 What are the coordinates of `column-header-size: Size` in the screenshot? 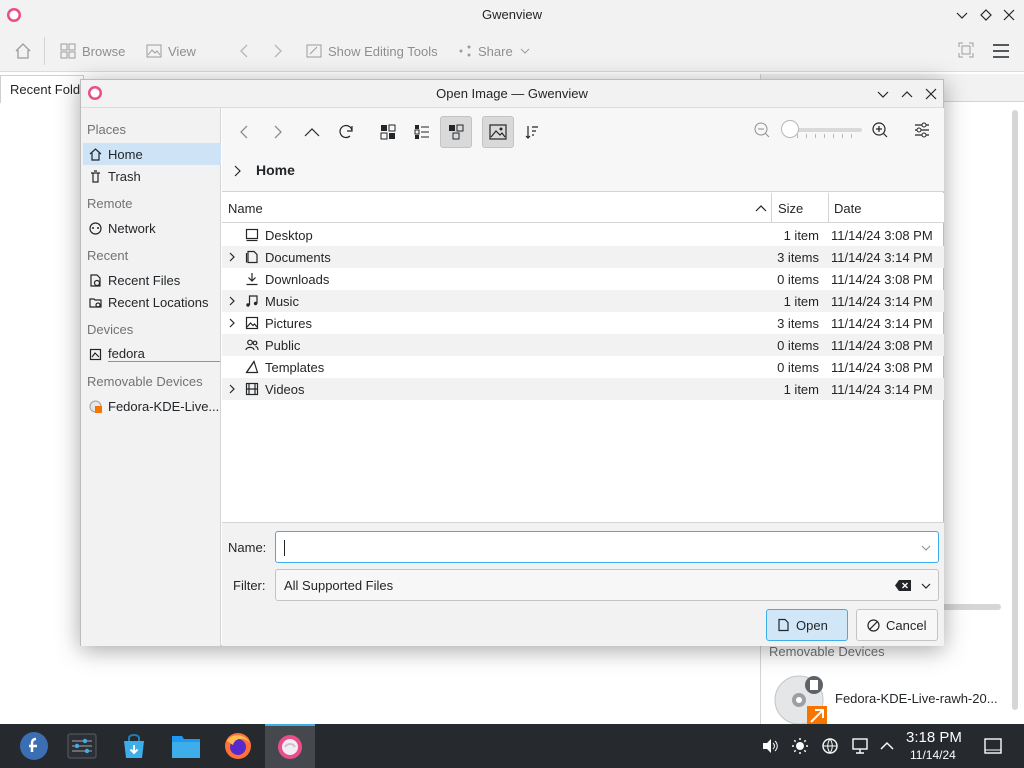 It's located at (790, 208).